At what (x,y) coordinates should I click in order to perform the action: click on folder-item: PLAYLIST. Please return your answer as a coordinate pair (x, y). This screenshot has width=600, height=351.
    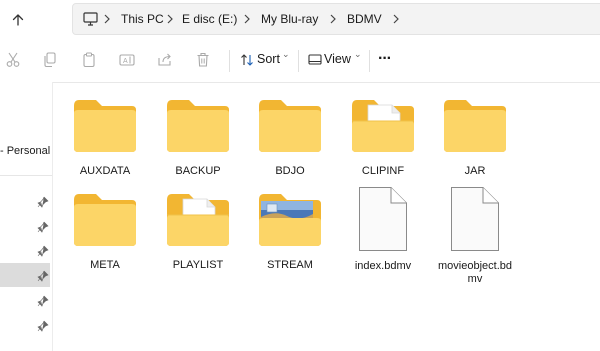
    Looking at the image, I should click on (198, 237).